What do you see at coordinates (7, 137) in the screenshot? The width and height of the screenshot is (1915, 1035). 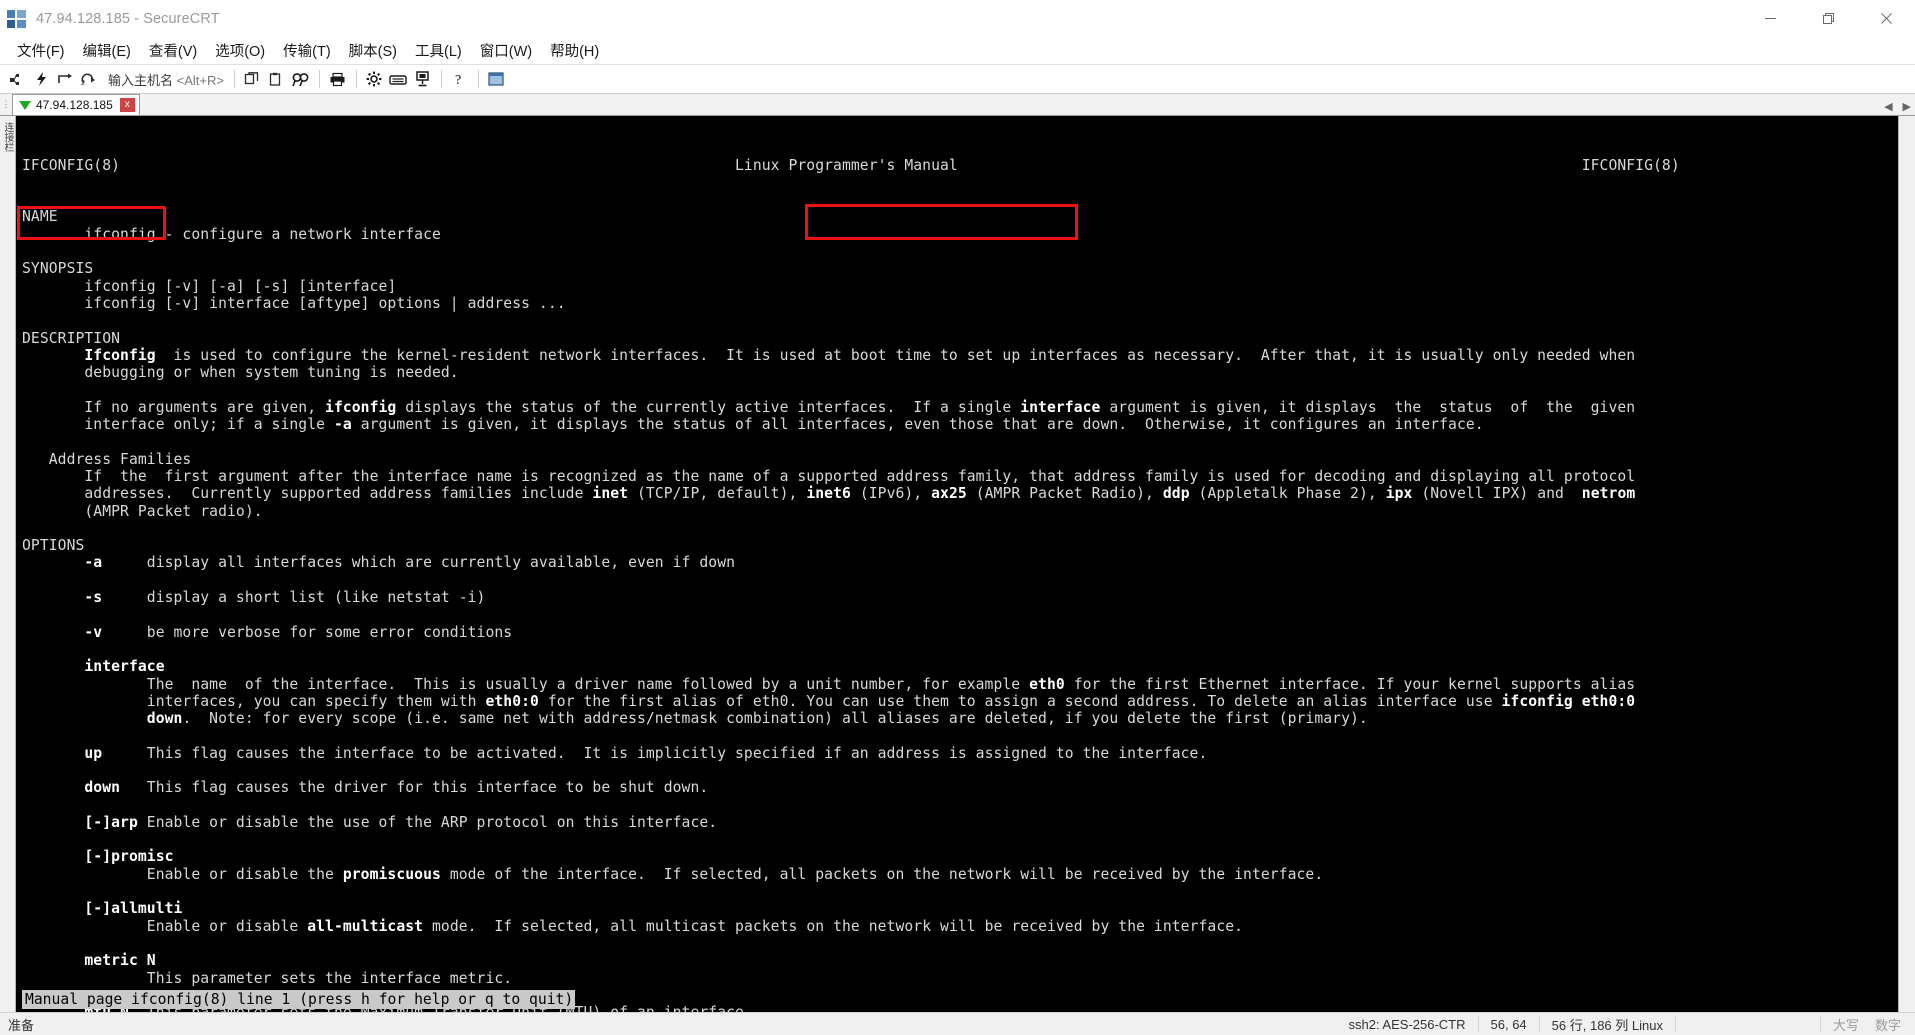 I see `session-manager-label: 连接栏` at bounding box center [7, 137].